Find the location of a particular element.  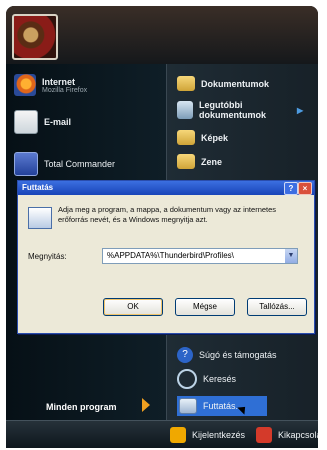

menu-item-music-label: Zene is located at coordinates (212, 161).